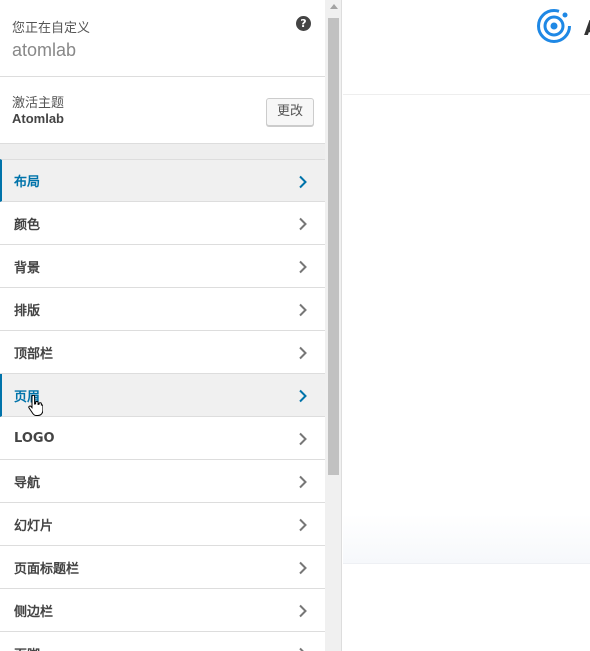  Describe the element at coordinates (27, 647) in the screenshot. I see `panel-label: 页脚` at that location.